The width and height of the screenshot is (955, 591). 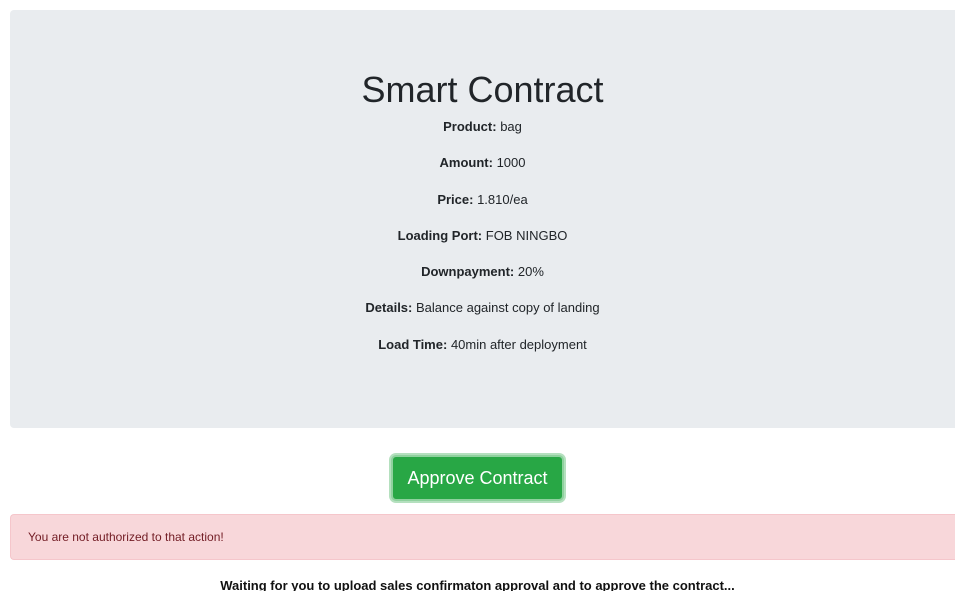 I want to click on page-title: Smart Contract, so click(x=482, y=89).